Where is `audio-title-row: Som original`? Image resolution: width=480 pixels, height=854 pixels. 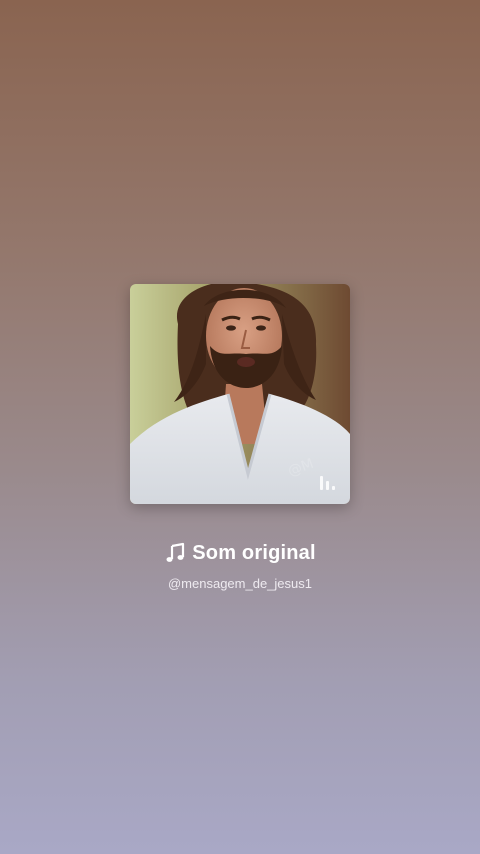 audio-title-row: Som original is located at coordinates (240, 553).